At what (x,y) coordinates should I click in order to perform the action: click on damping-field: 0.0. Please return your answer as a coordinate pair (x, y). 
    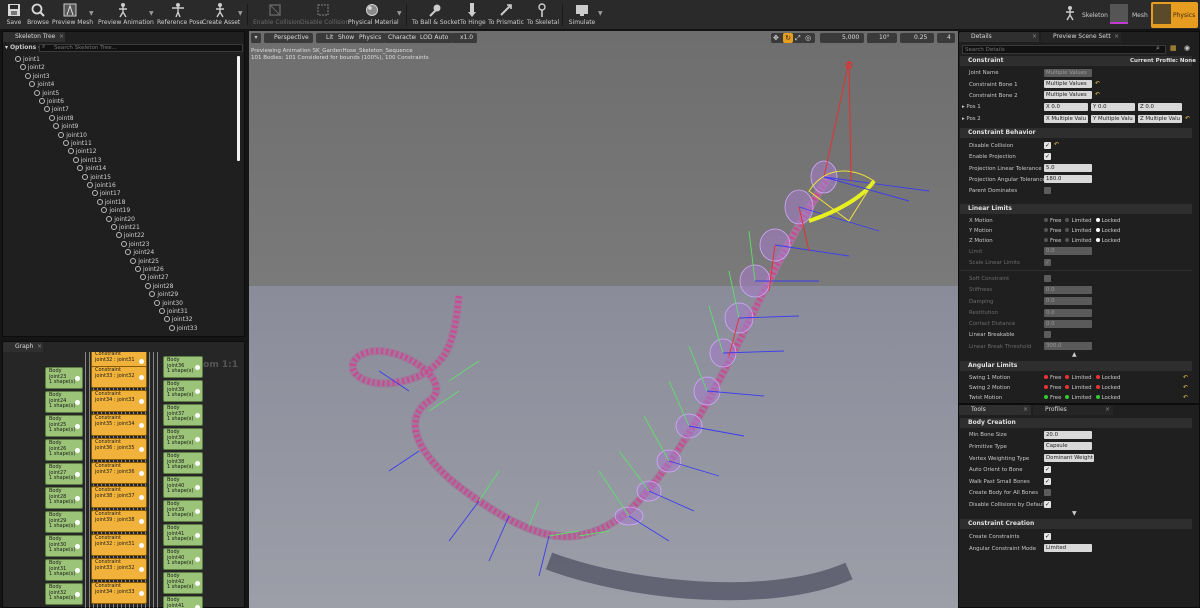
    Looking at the image, I should click on (1068, 301).